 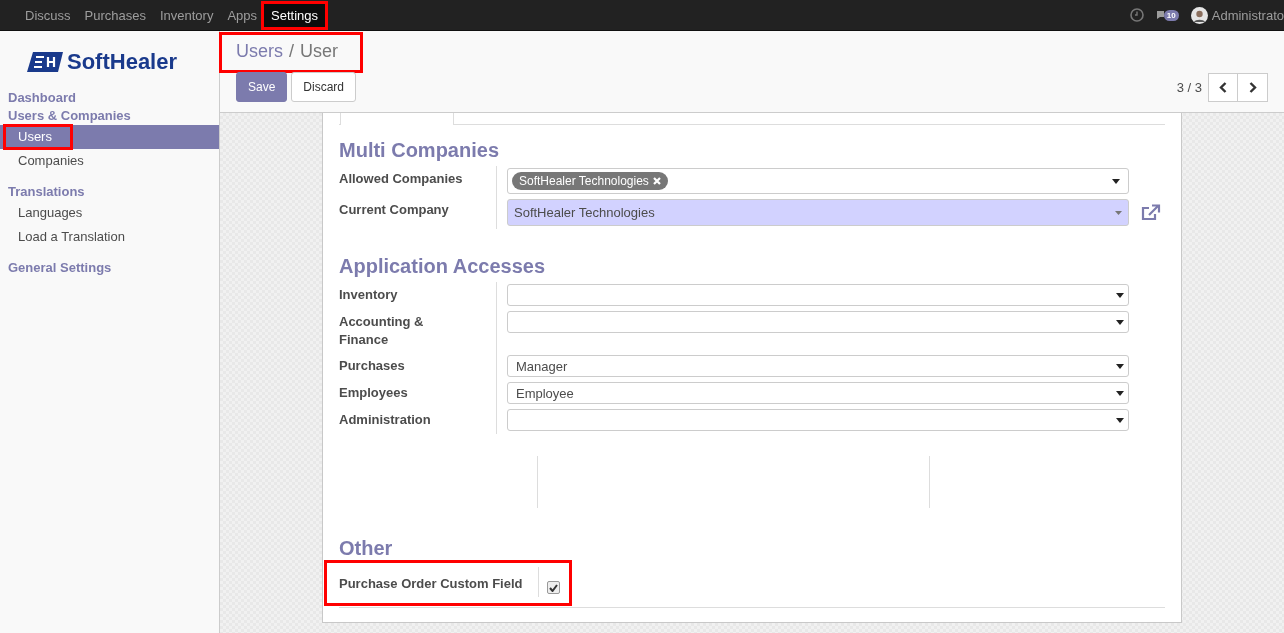 I want to click on chevron-right-icon, so click(x=1252, y=87).